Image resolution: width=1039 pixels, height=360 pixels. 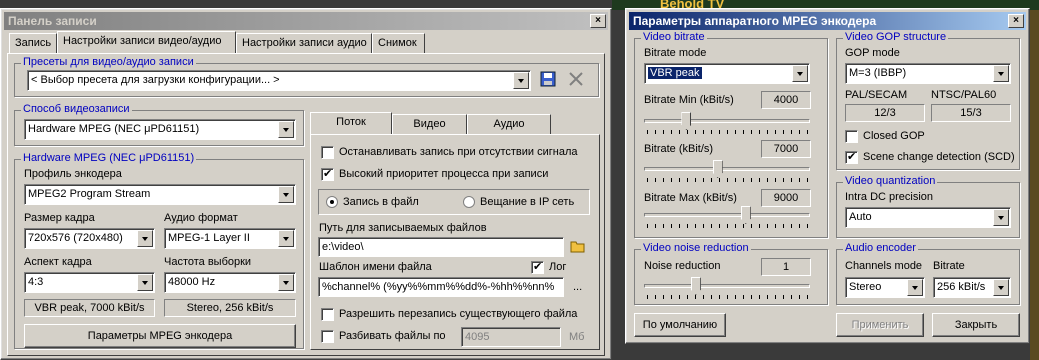 I want to click on filename-template-field: %channel% (%yy%%mm%%dd%-%hh%%nn%, so click(x=441, y=287).